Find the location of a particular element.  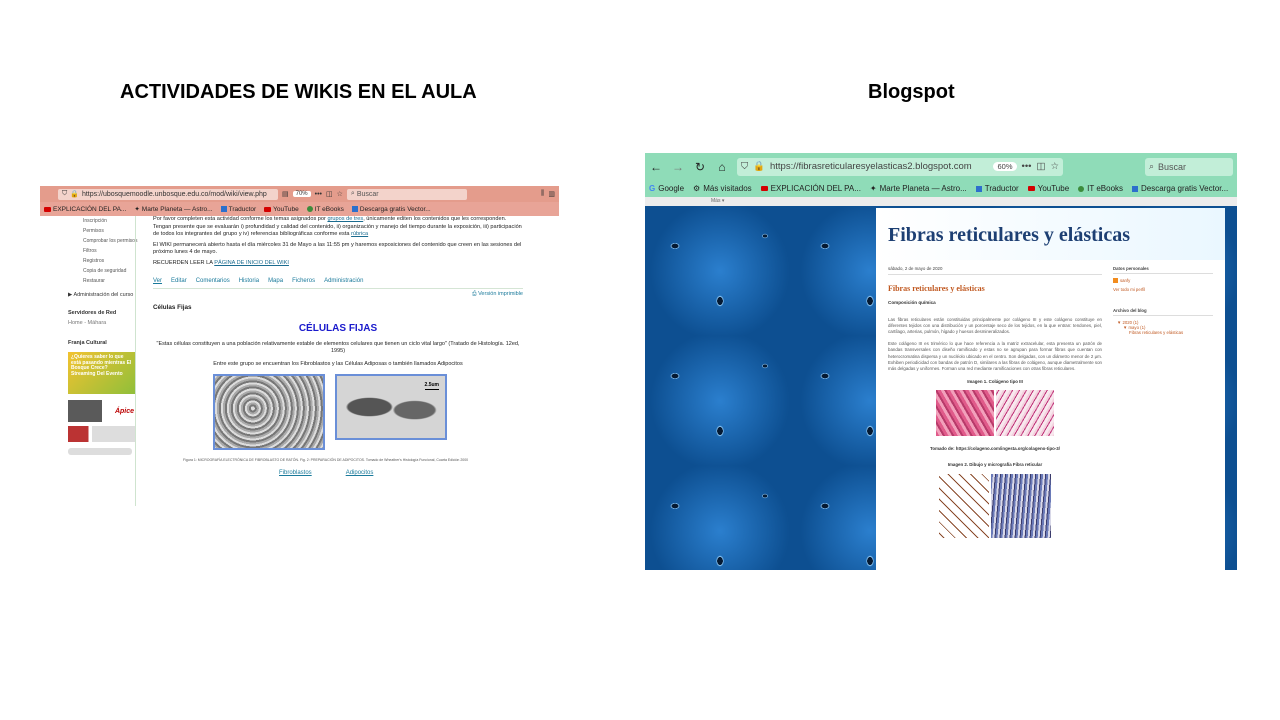

slide-title-right: Blogspot is located at coordinates (911, 92).